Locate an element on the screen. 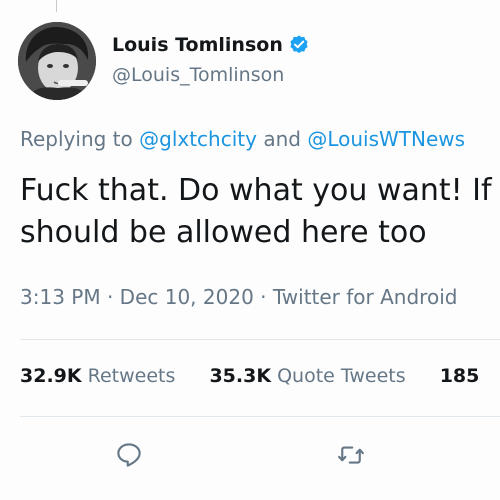  top-edge-mark is located at coordinates (56, 6).